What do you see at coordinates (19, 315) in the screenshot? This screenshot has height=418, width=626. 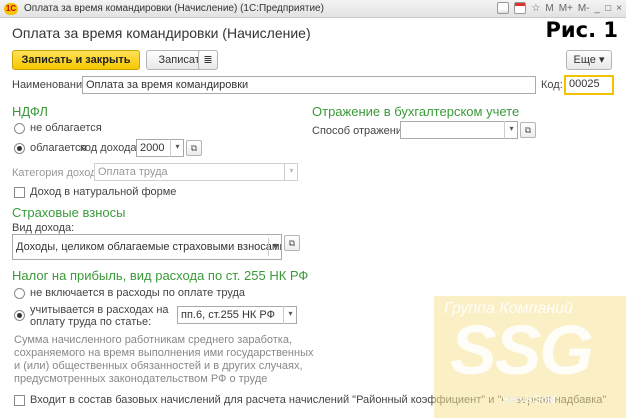 I see `profit-included-radio` at bounding box center [19, 315].